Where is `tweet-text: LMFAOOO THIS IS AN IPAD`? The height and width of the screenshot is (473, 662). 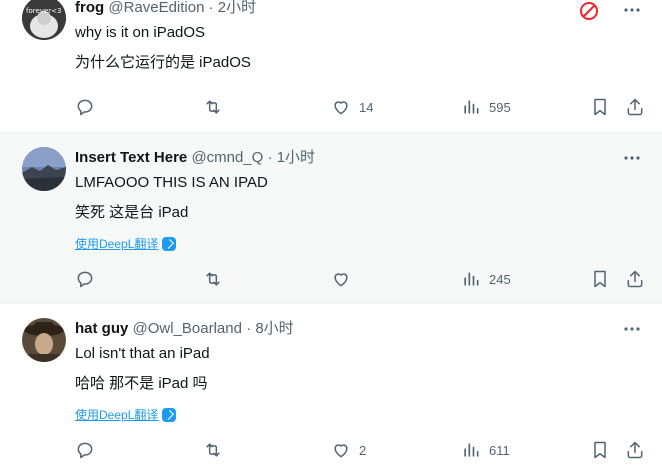
tweet-text: LMFAOOO THIS IS AN IPAD is located at coordinates (171, 182).